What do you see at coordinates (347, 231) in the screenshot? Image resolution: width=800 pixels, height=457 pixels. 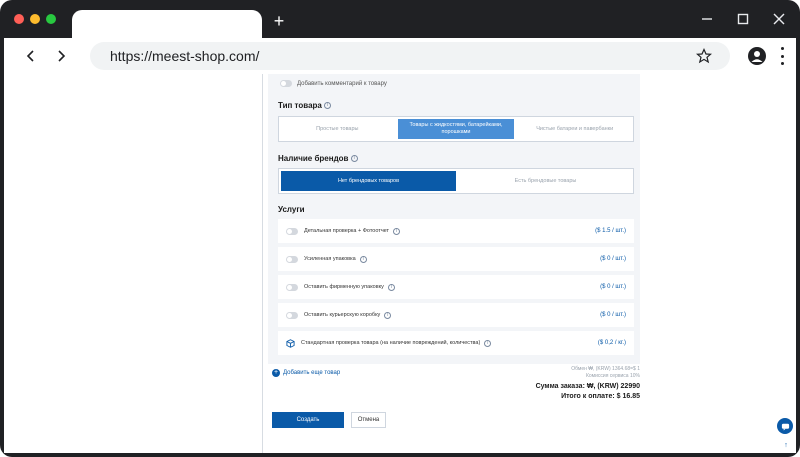 I see `service-label: Детальная проверка + Фотоотчет` at bounding box center [347, 231].